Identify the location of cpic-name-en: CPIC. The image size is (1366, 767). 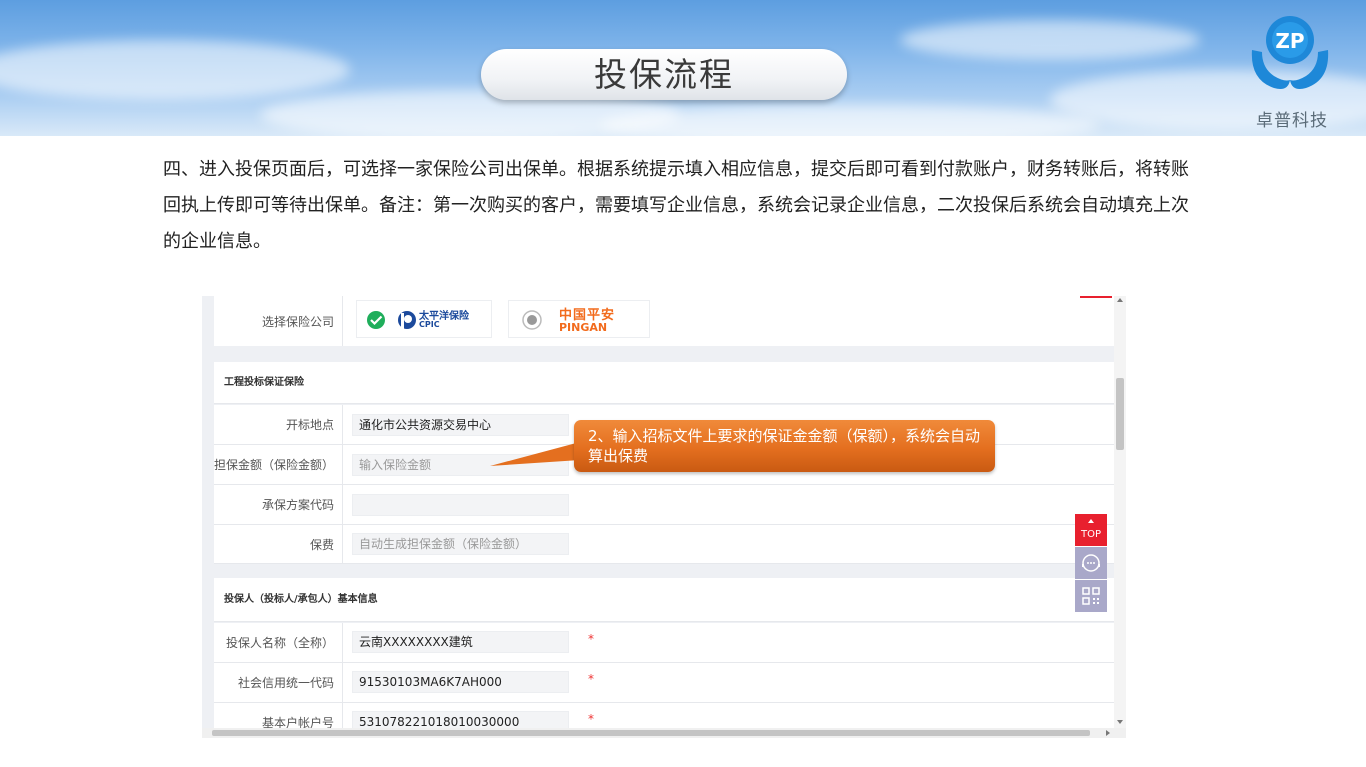
(429, 324).